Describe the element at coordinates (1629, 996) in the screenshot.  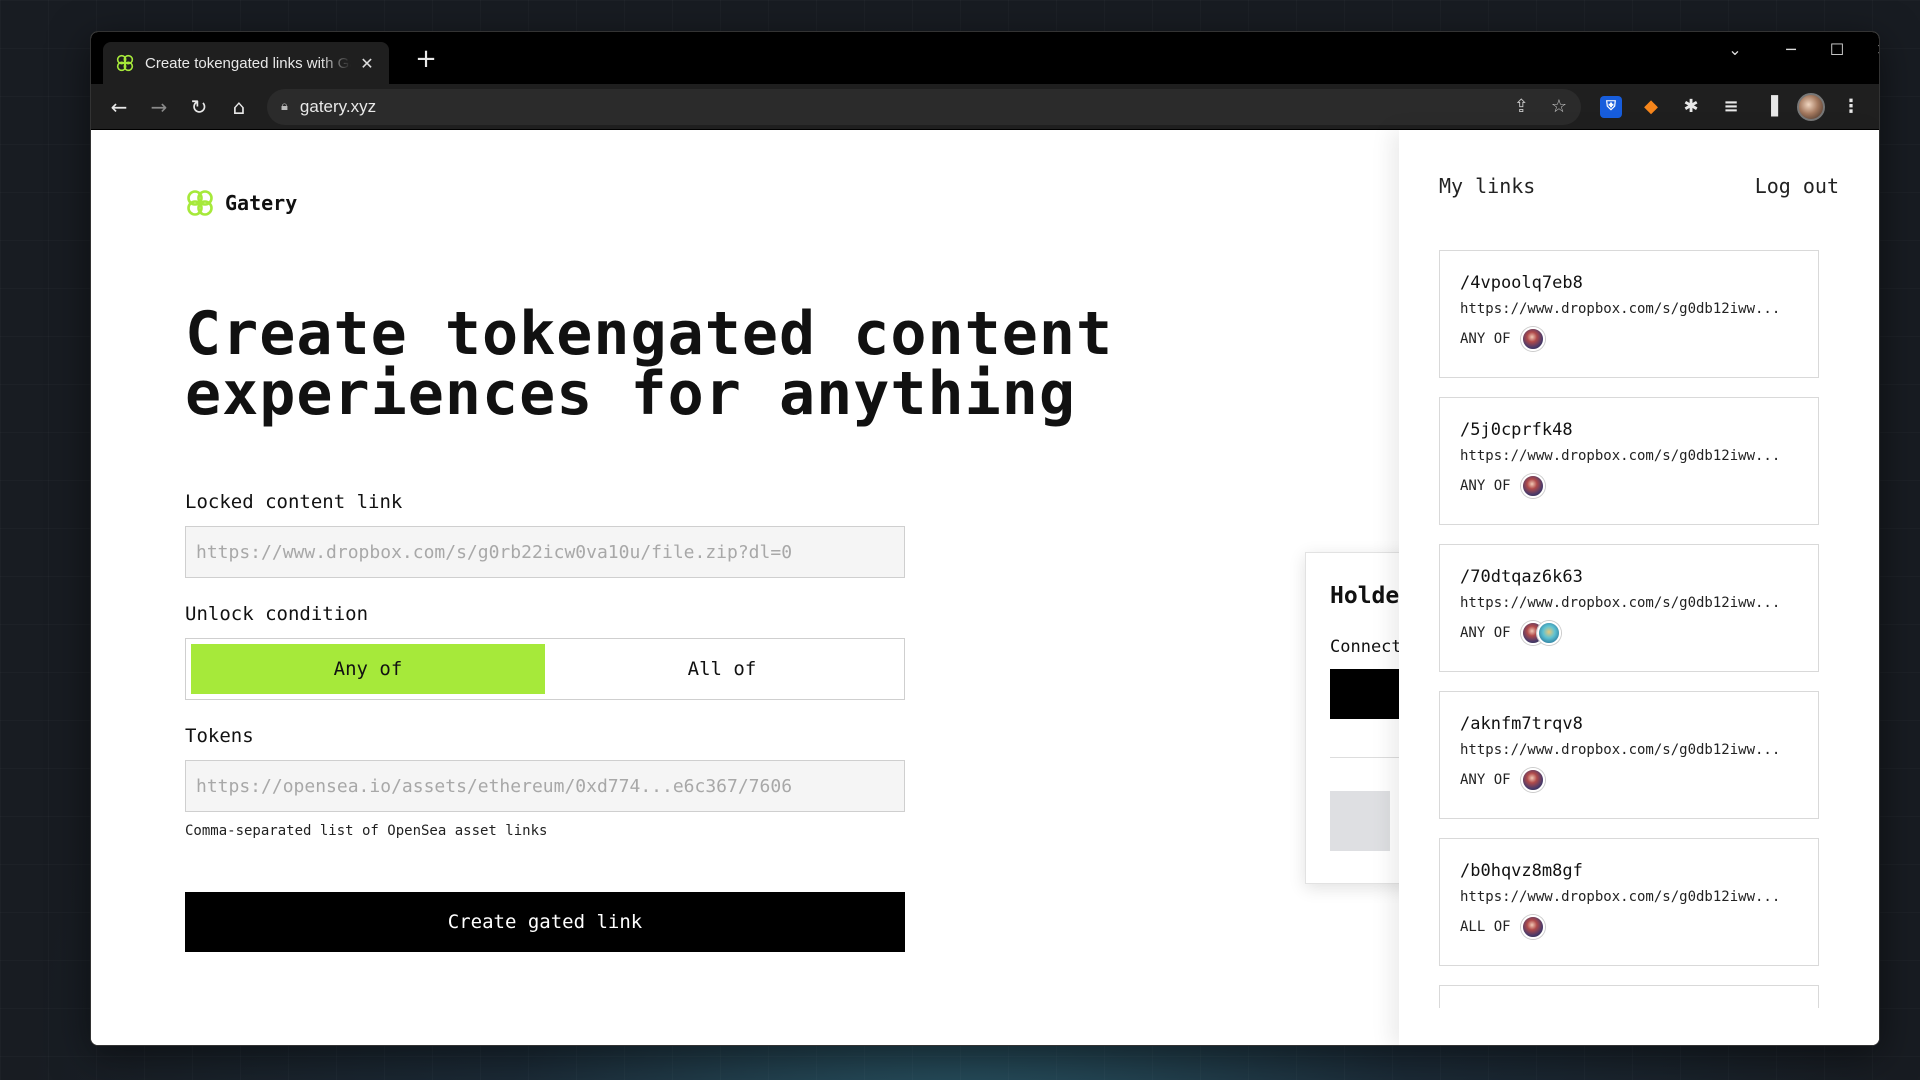
I see `link-card-partial` at that location.